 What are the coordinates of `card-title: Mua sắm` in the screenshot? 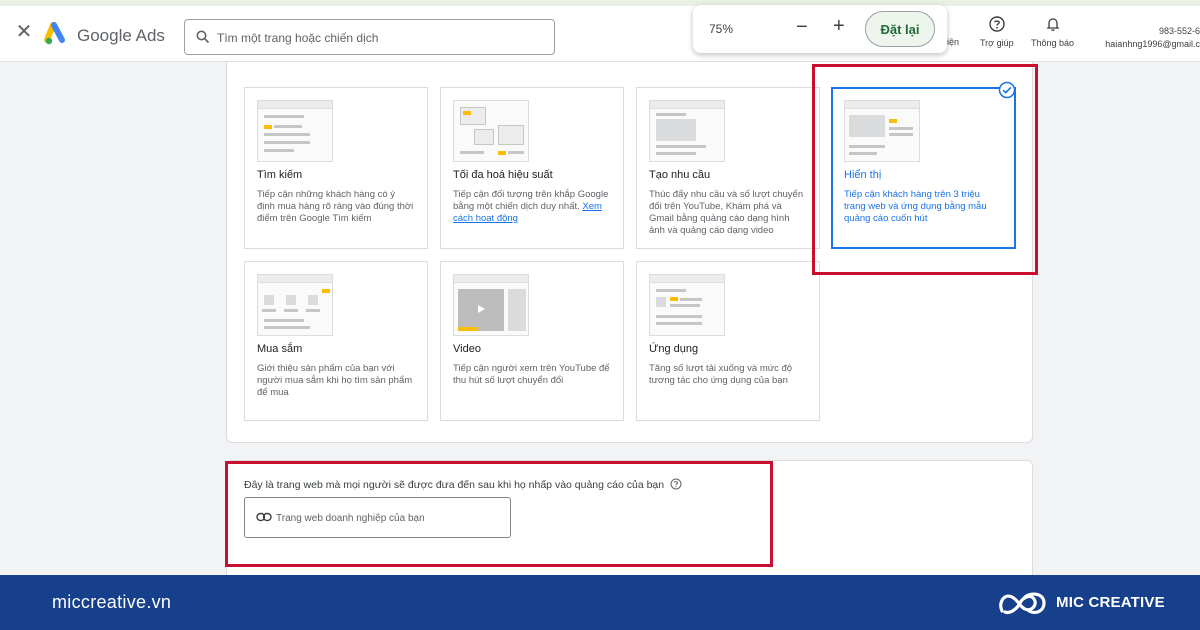 It's located at (280, 349).